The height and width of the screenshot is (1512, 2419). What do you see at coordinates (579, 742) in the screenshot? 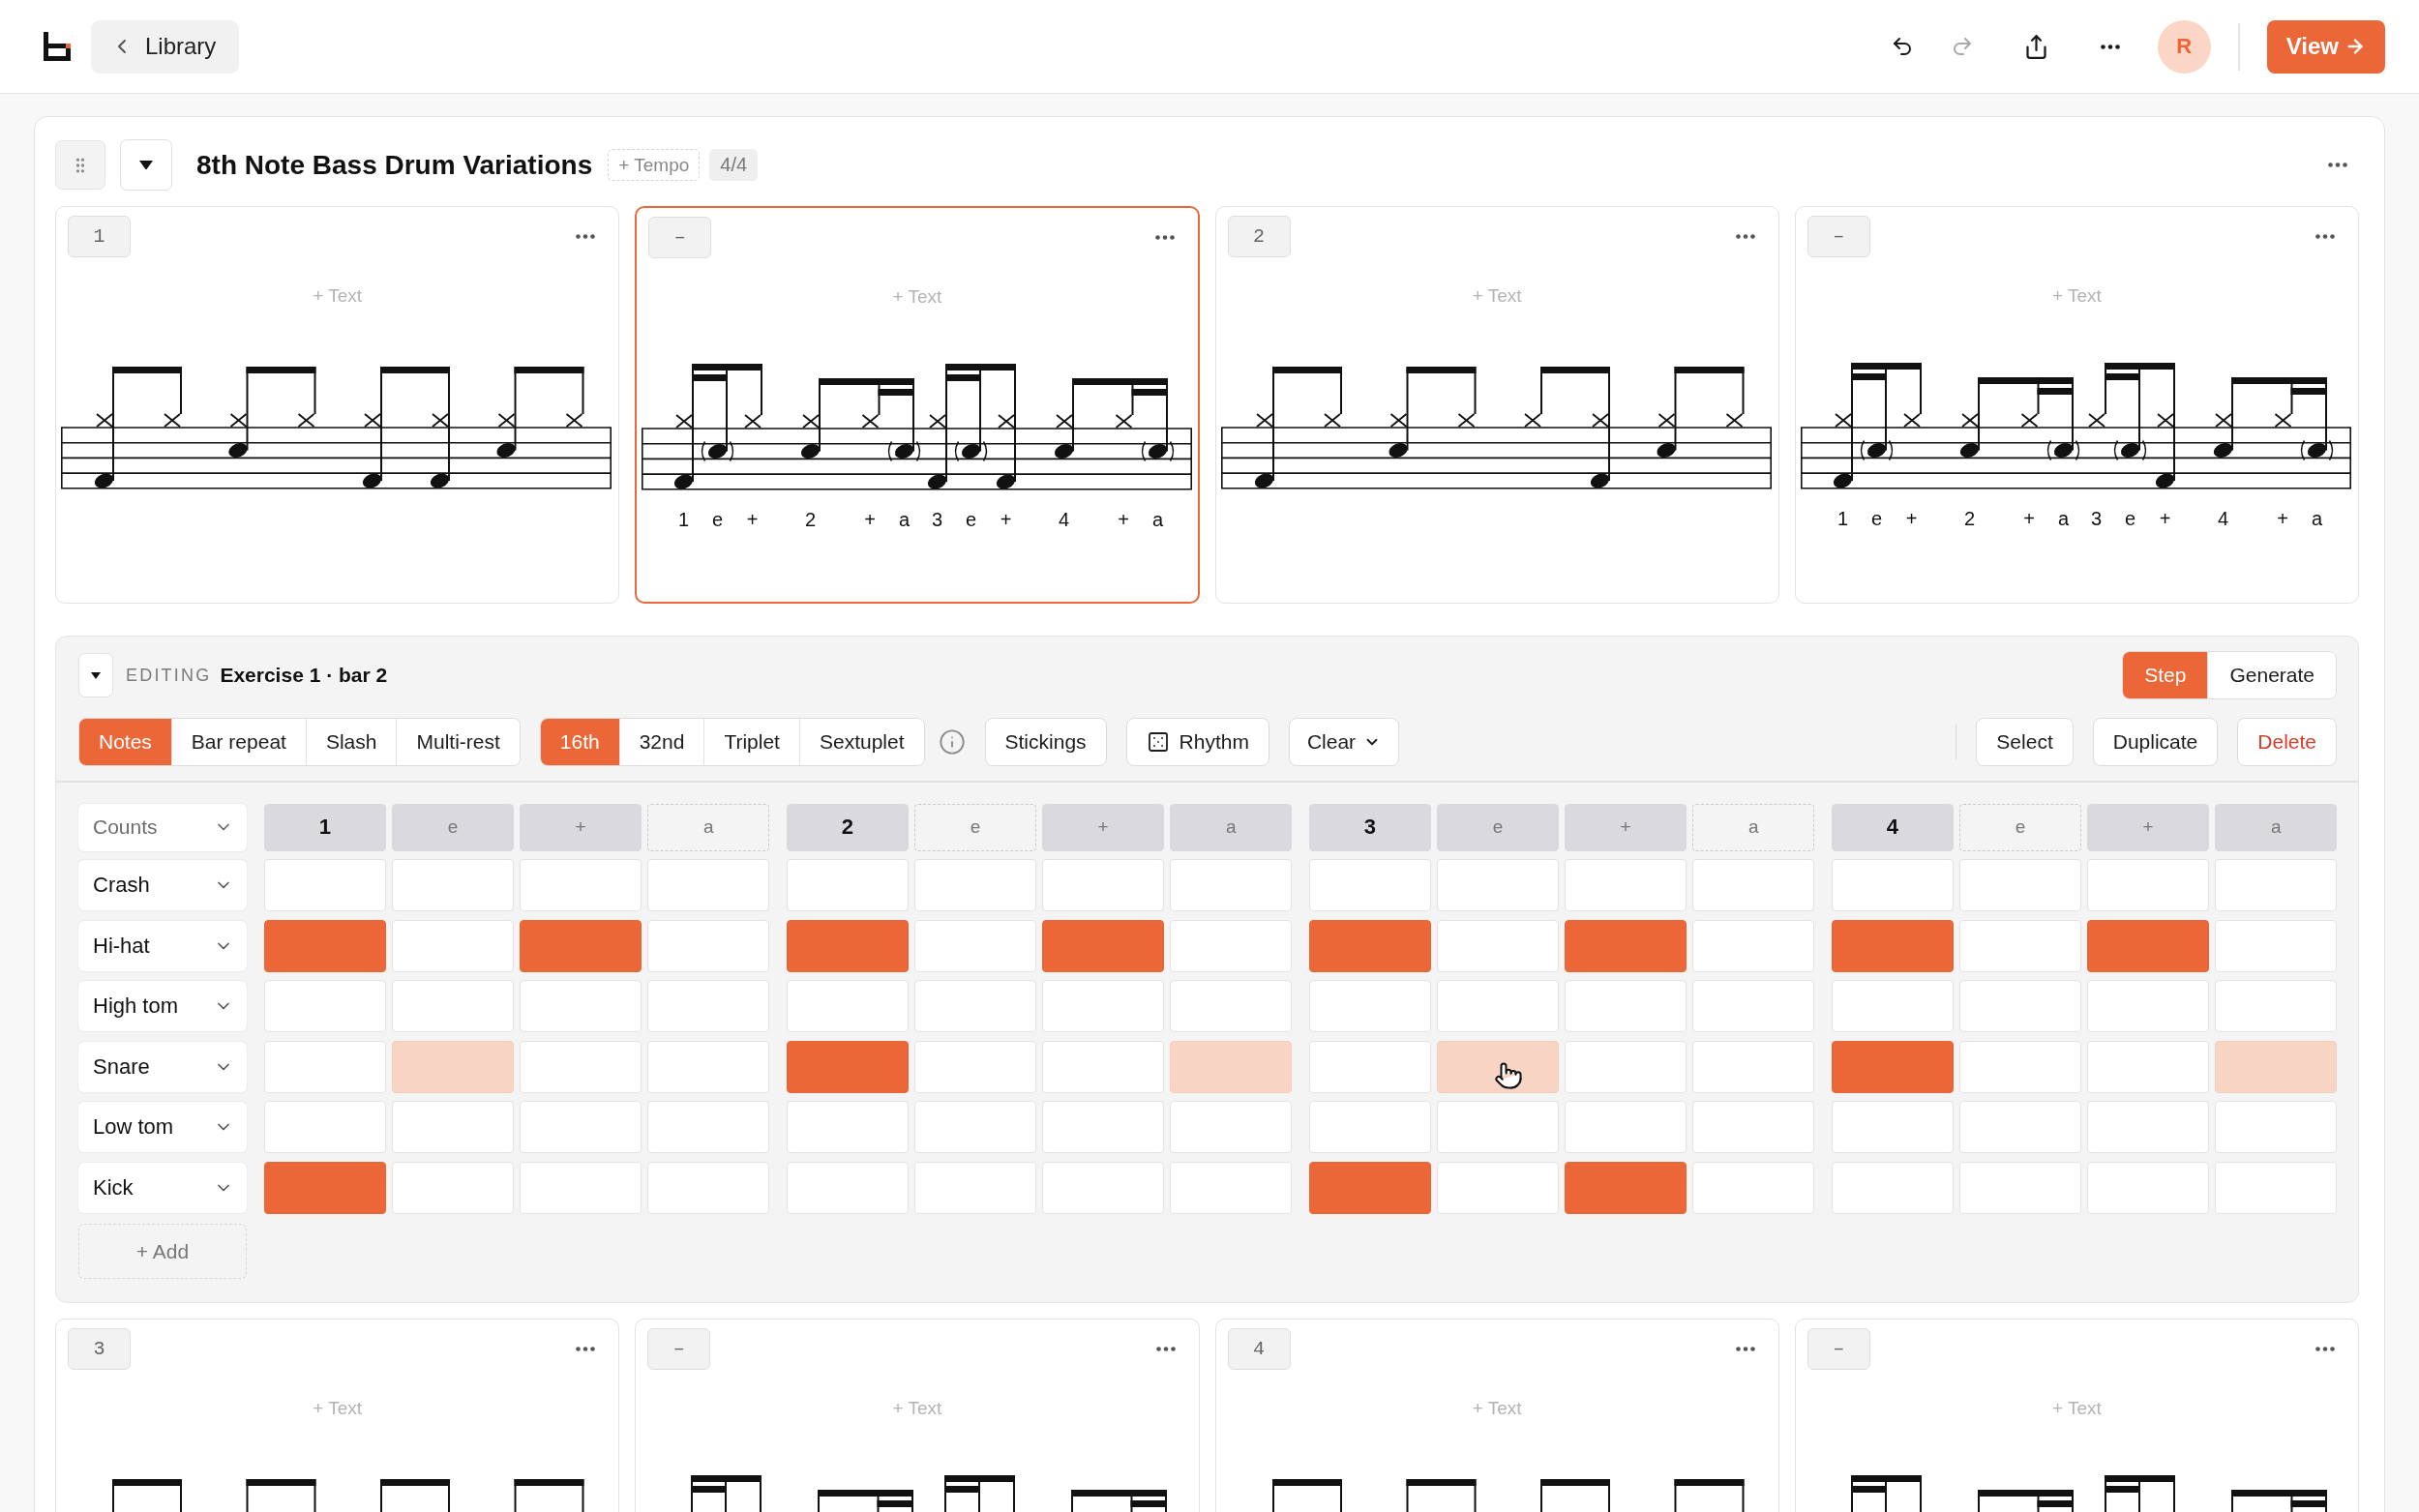
I see `subdivision-tab: 16th` at bounding box center [579, 742].